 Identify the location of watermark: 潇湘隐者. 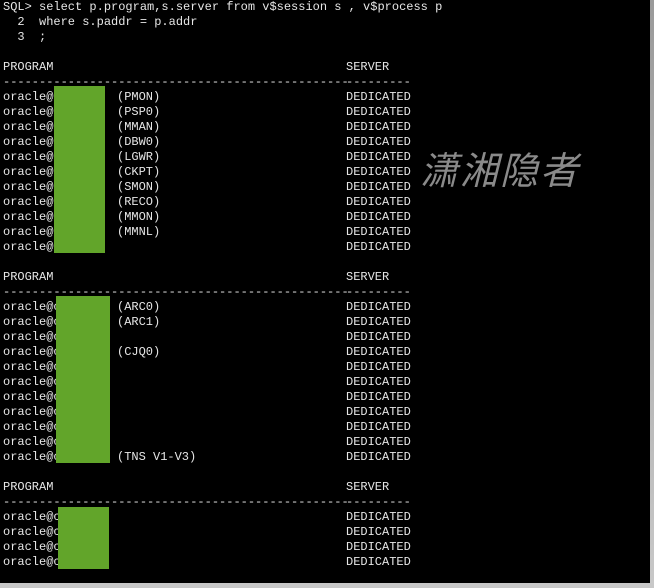
(500, 171).